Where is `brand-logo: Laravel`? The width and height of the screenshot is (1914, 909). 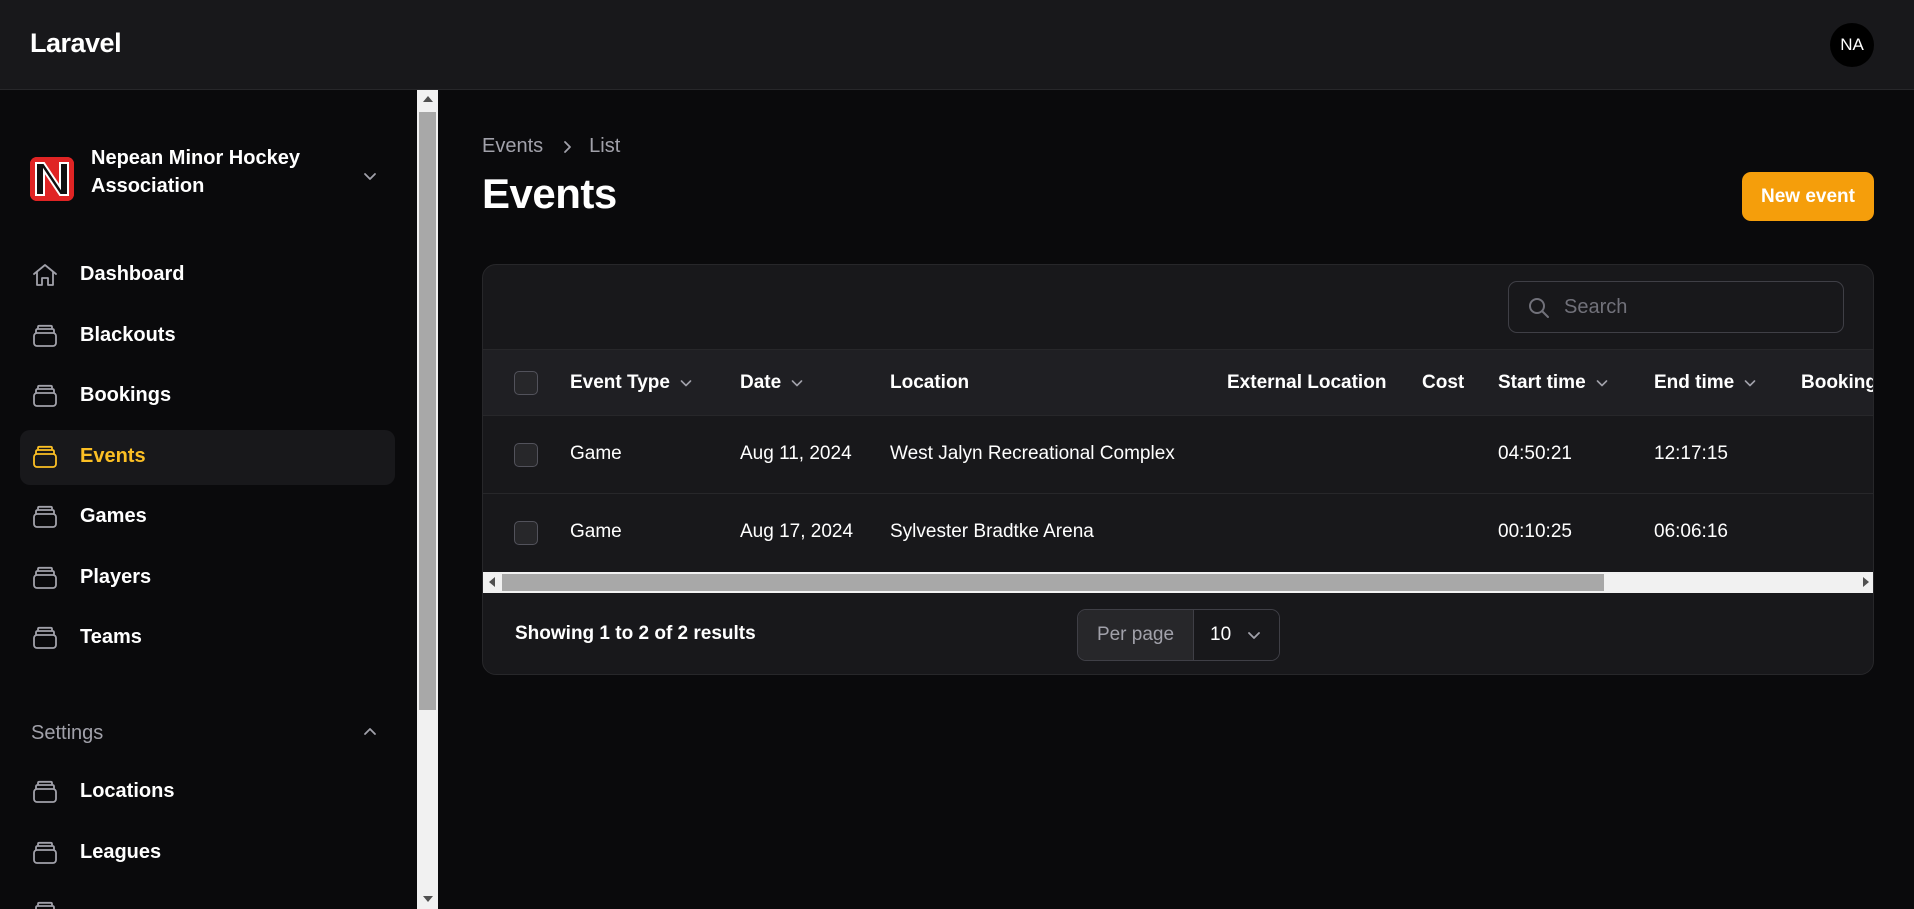 brand-logo: Laravel is located at coordinates (76, 43).